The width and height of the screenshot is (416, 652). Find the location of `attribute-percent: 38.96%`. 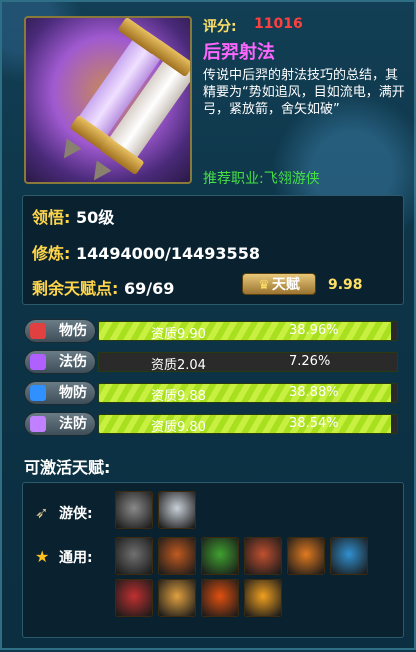

attribute-percent: 38.96% is located at coordinates (314, 330).